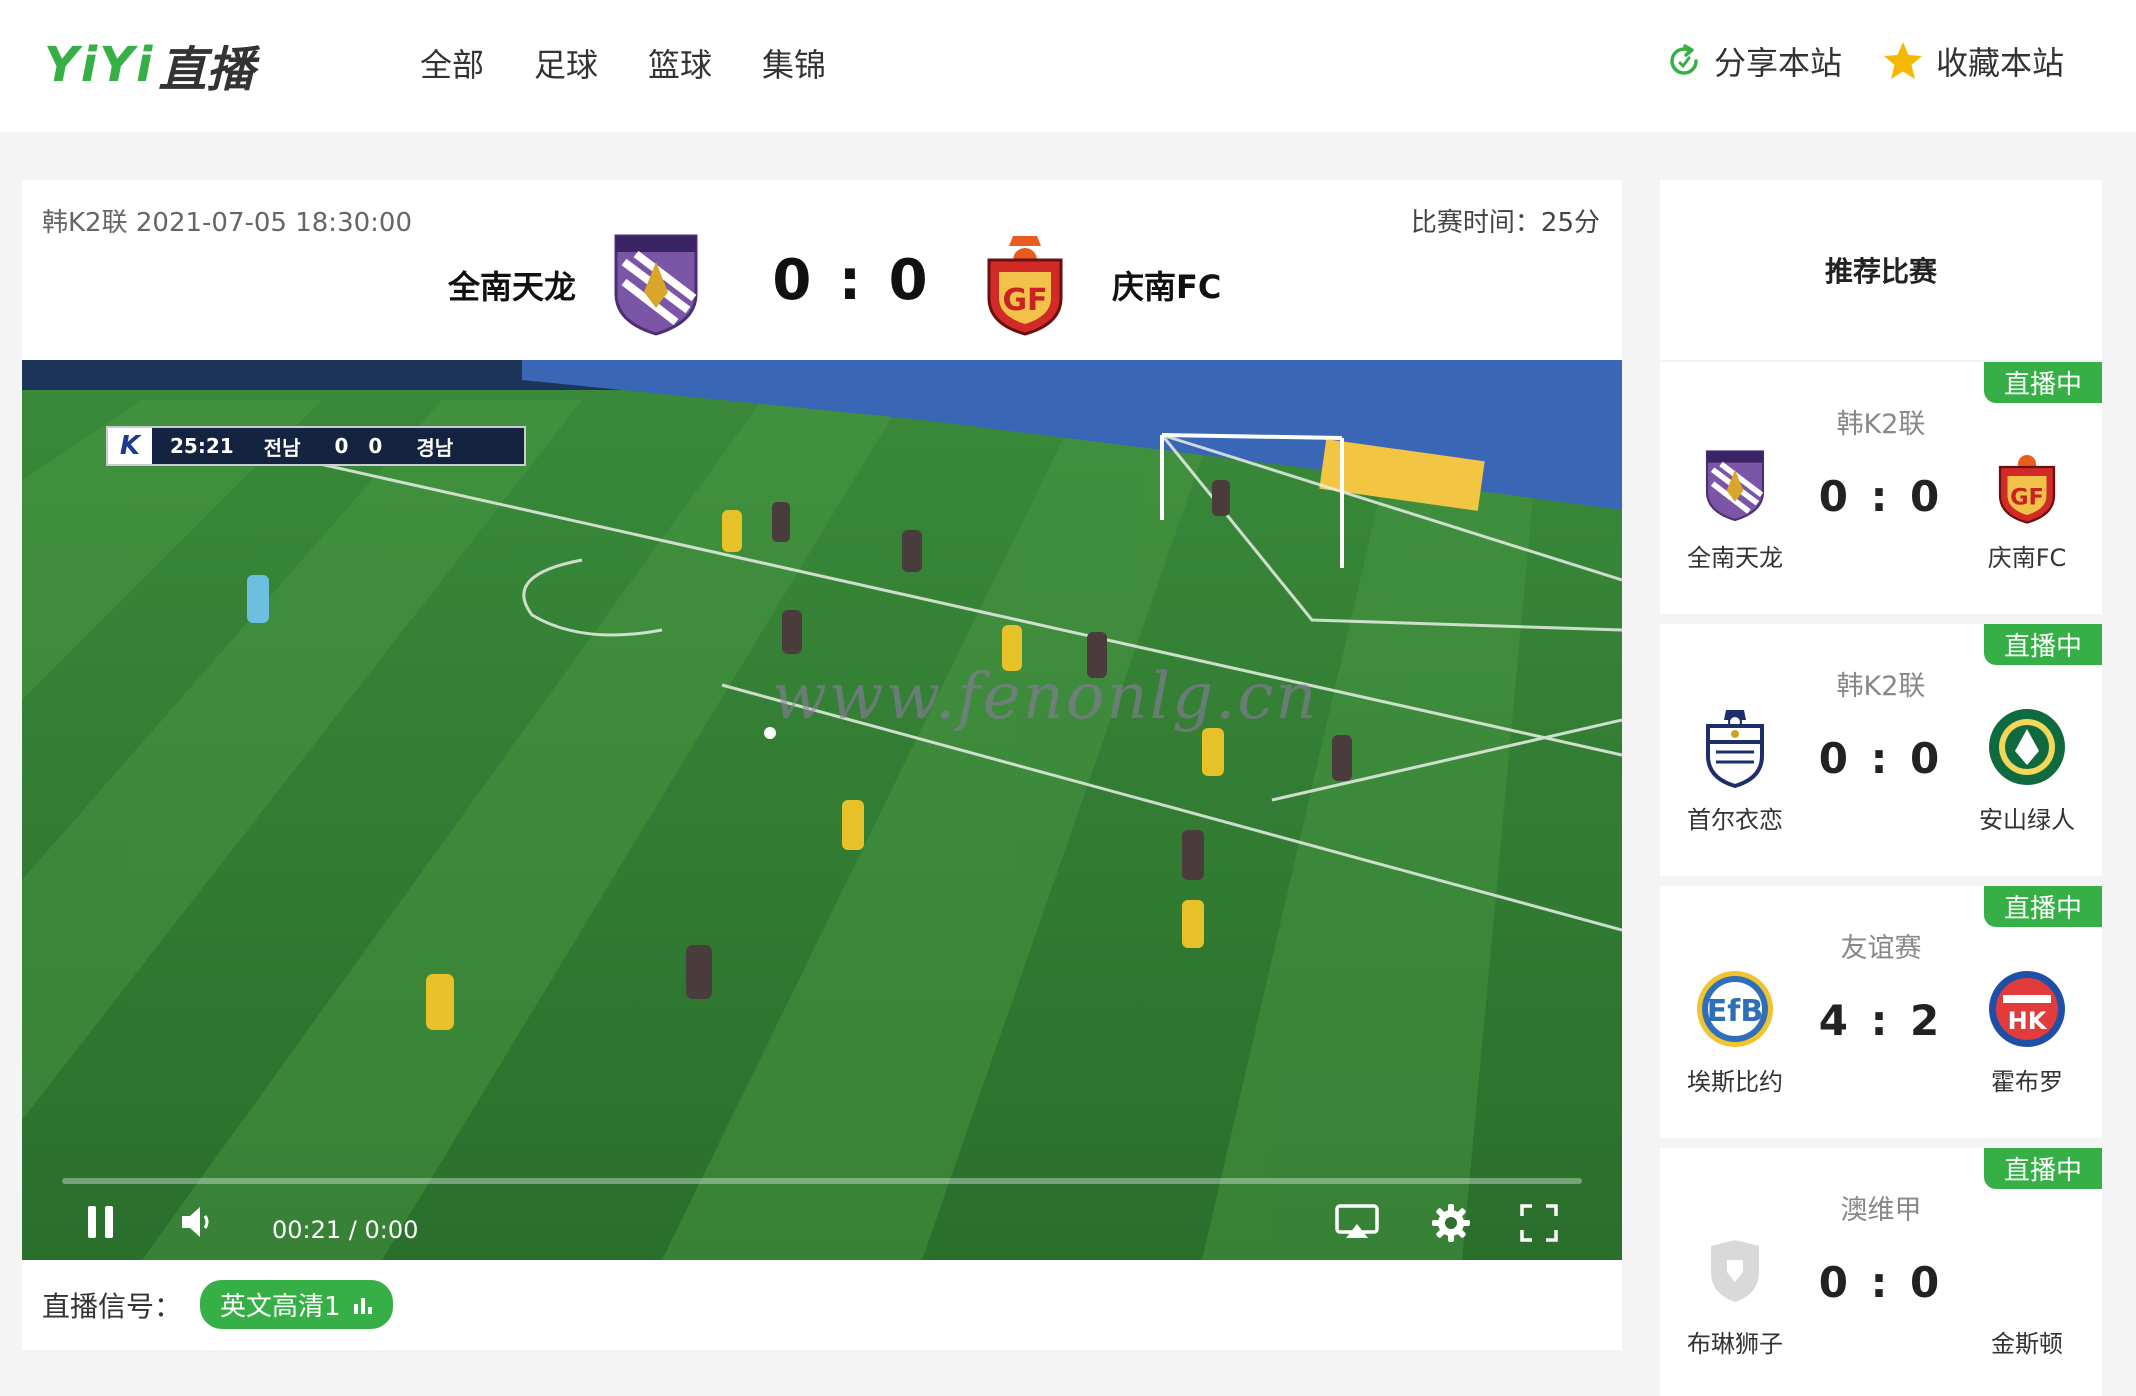  I want to click on gear-icon, so click(1451, 1223).